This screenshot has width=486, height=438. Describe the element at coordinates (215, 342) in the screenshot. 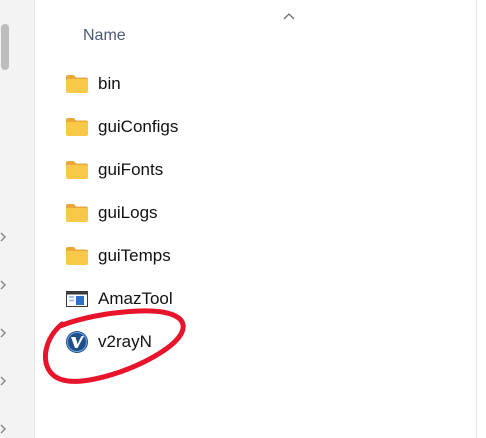

I see `list-item-v2rayn: v2rayN` at that location.